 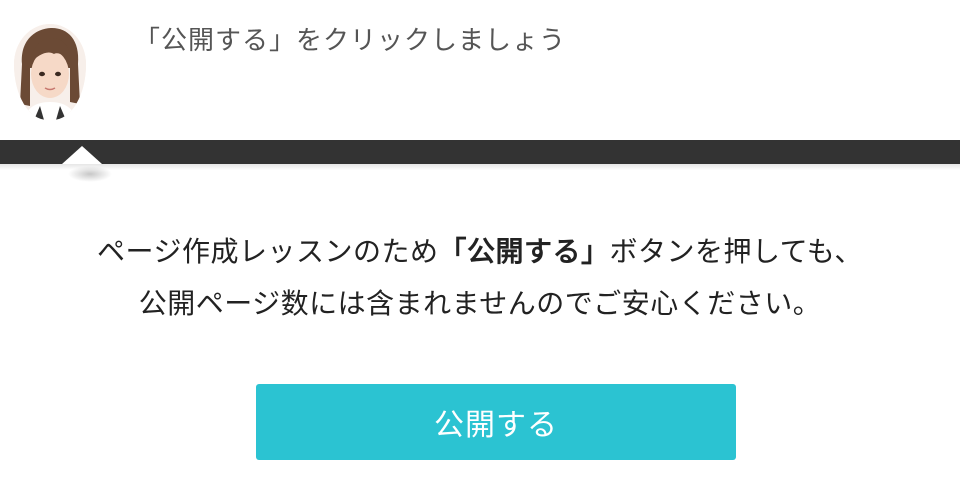 What do you see at coordinates (350, 41) in the screenshot?
I see `guide-instruction: 「公開する」をクリックしましょう` at bounding box center [350, 41].